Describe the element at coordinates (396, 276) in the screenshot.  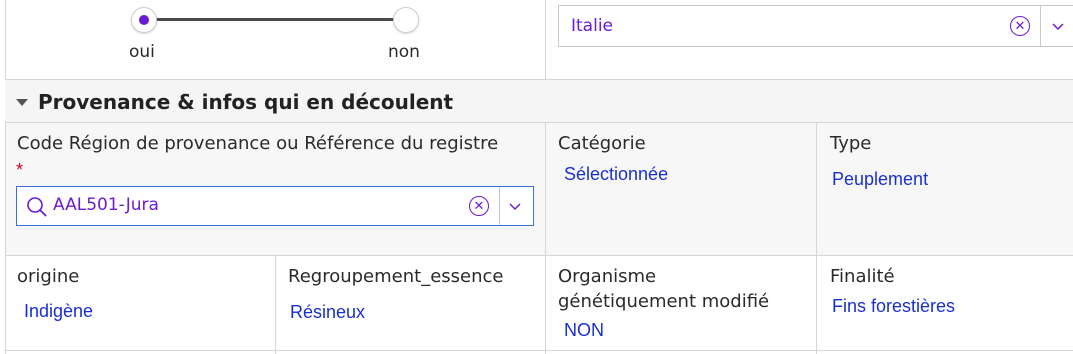
I see `regroupement-label: Regroupement_essence` at that location.